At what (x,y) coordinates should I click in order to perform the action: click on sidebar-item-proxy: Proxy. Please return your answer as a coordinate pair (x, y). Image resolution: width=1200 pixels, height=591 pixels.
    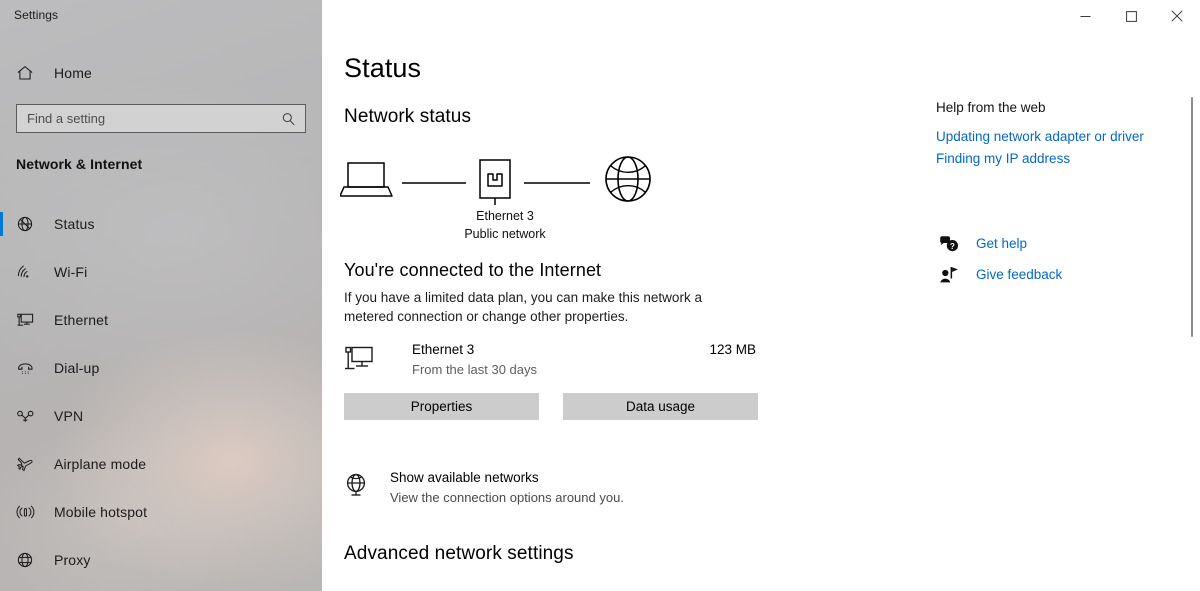
    Looking at the image, I should click on (161, 560).